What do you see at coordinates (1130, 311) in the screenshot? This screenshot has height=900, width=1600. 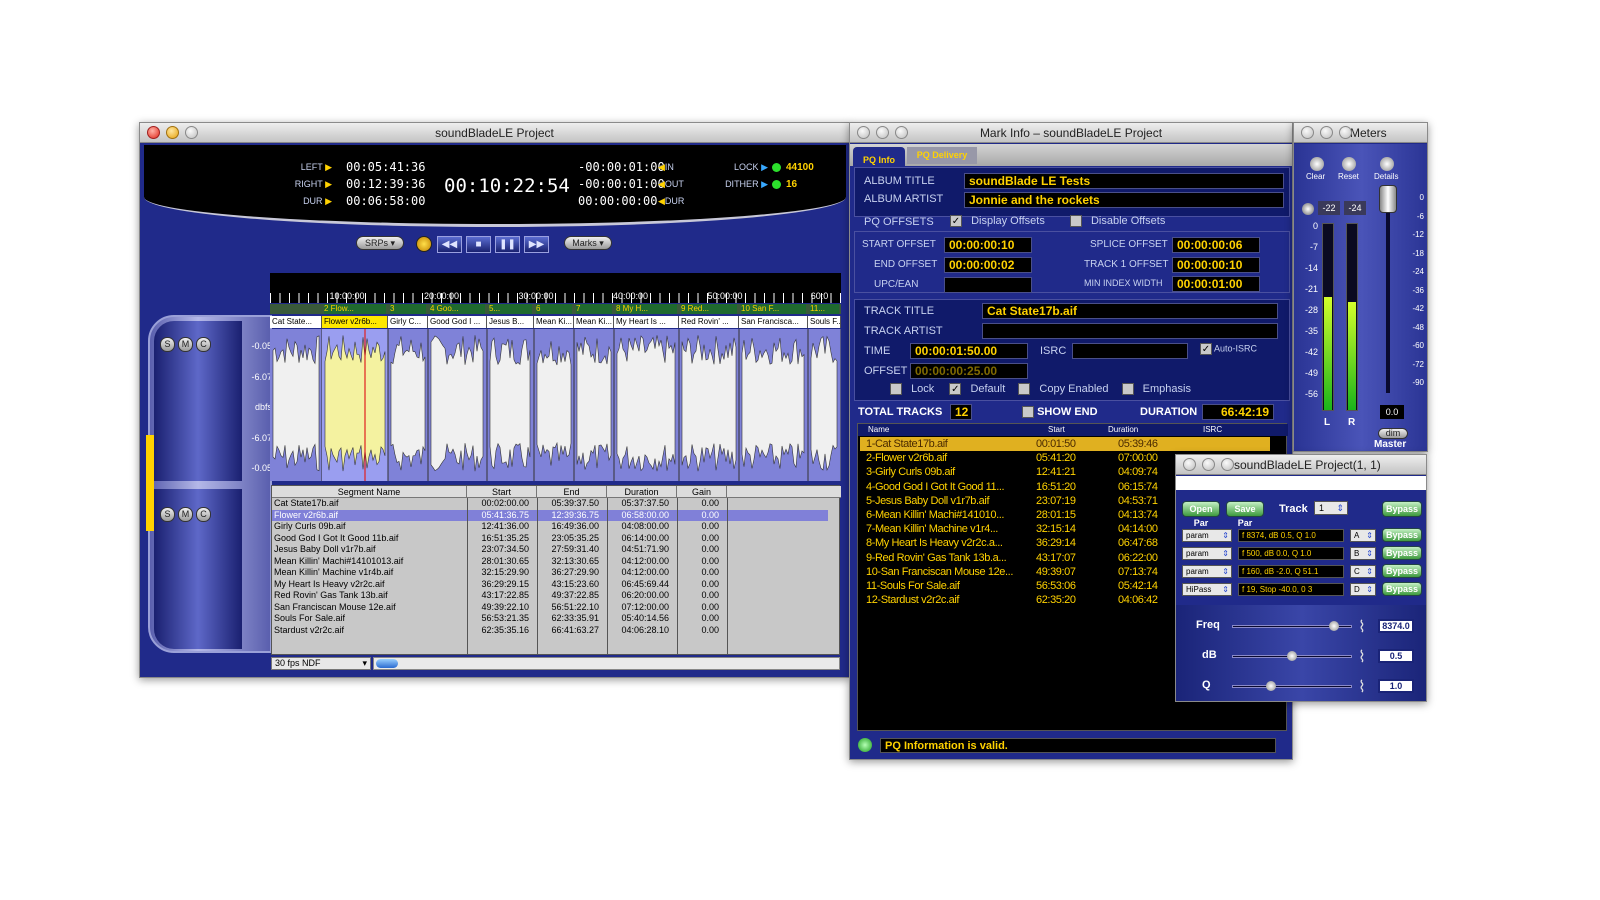 I see `track-title-field: Cat State17b.aif` at bounding box center [1130, 311].